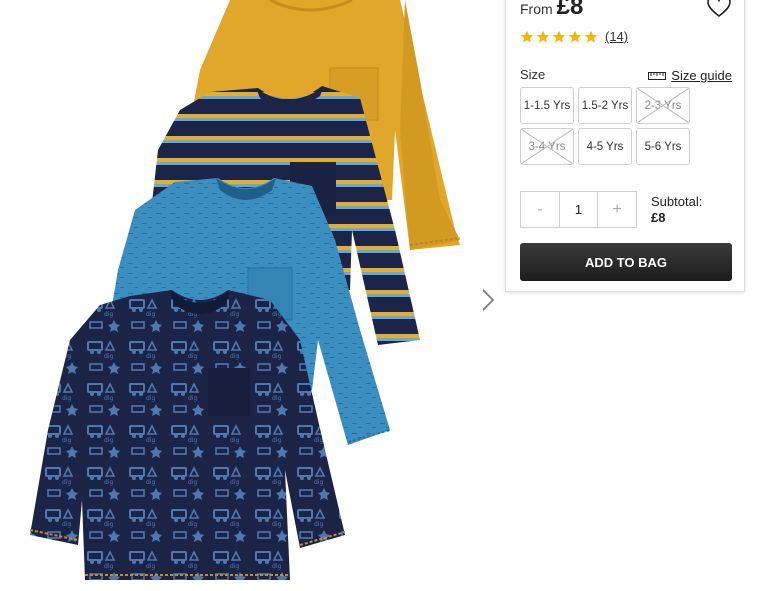 This screenshot has width=759, height=591. I want to click on size-option-unavailable: 2-3 Yrs, so click(663, 105).